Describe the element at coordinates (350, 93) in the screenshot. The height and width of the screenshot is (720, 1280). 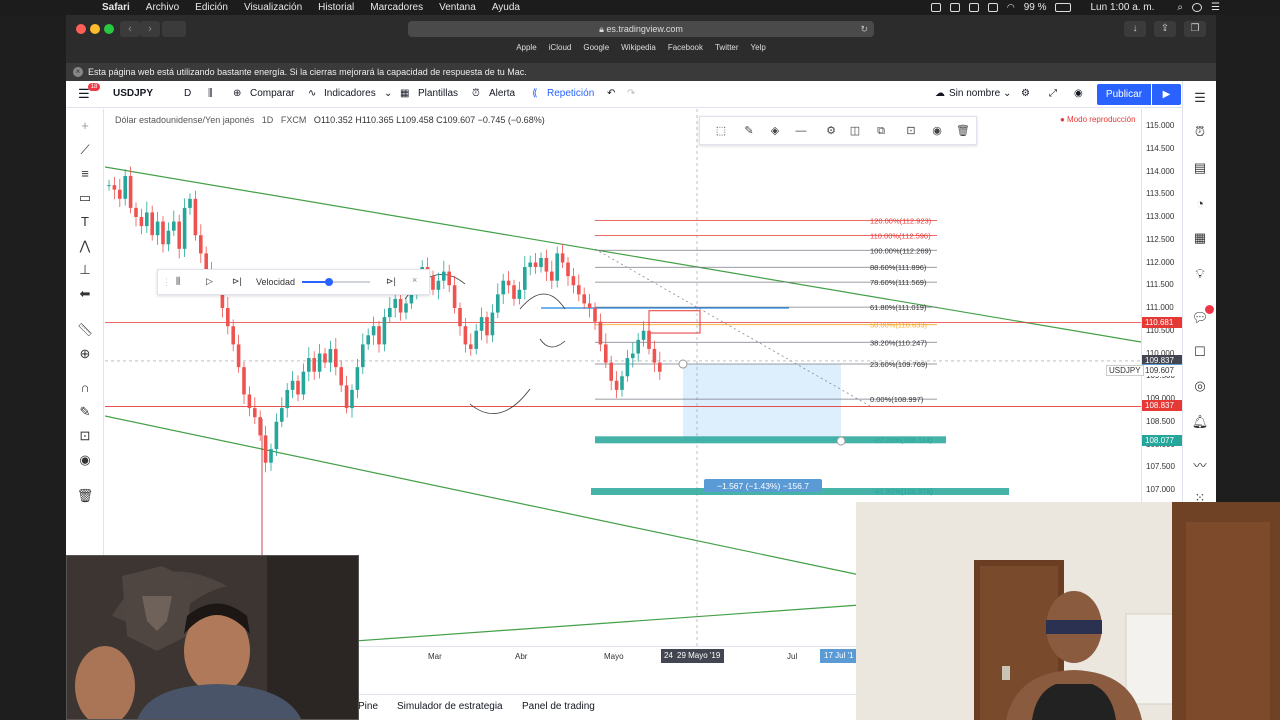
I see `indicators-button: Indicadores` at that location.